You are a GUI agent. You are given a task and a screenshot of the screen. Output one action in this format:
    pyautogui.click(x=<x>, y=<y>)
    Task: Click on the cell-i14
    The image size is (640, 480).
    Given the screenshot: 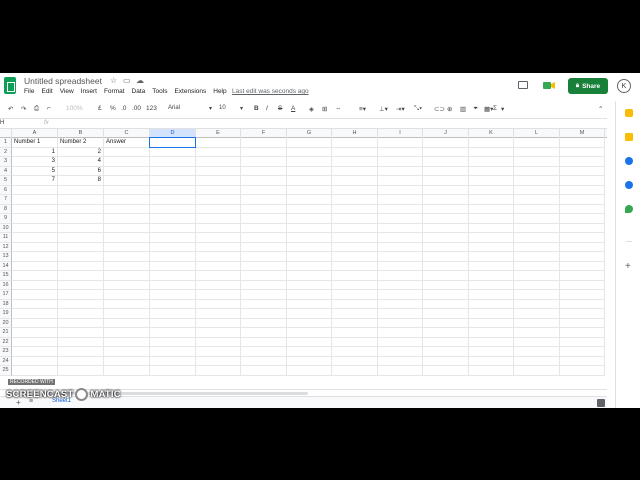 What is the action you would take?
    pyautogui.click(x=400, y=266)
    